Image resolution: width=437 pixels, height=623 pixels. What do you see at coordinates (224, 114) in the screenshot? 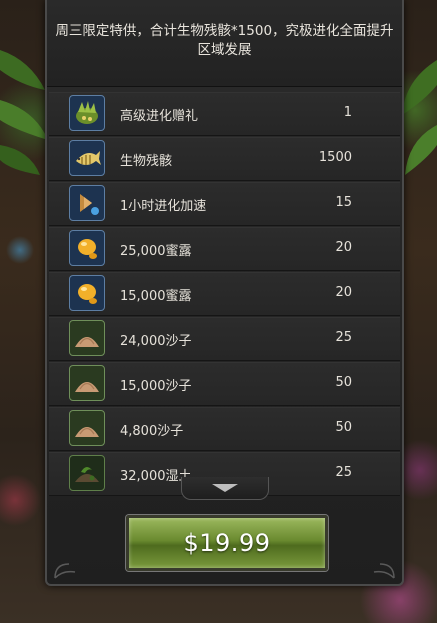
I see `reward-row-evolution-gift: 高级进化赠礼 1` at bounding box center [224, 114].